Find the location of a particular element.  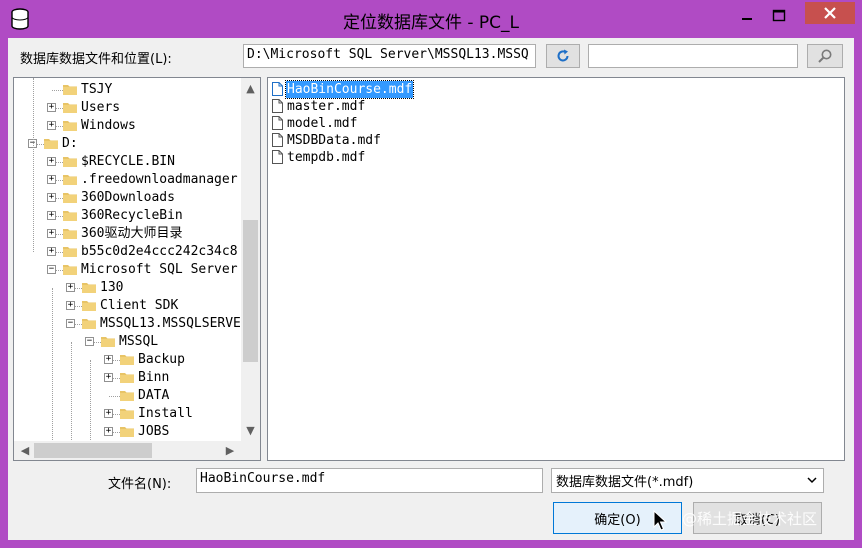

tree-item: TSJY is located at coordinates (127, 90).